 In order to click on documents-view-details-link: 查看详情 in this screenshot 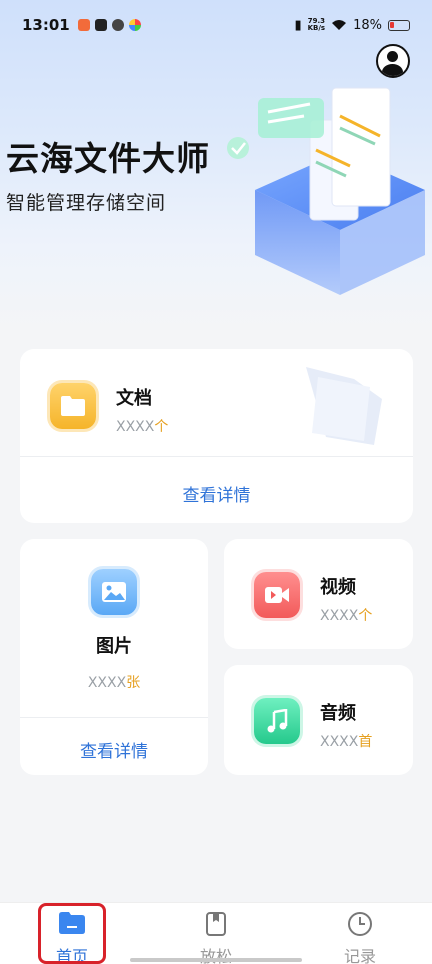, I will do `click(216, 493)`.